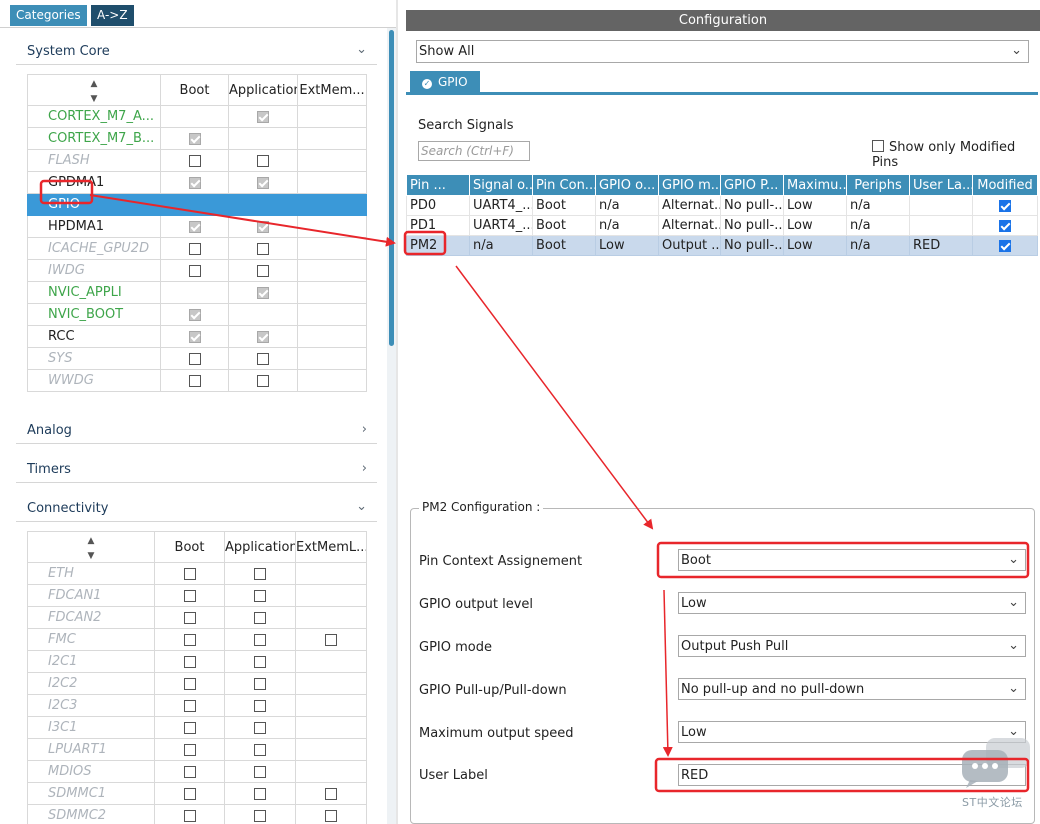 This screenshot has height=824, width=1040. I want to click on table-row: HPDMA1, so click(197, 226).